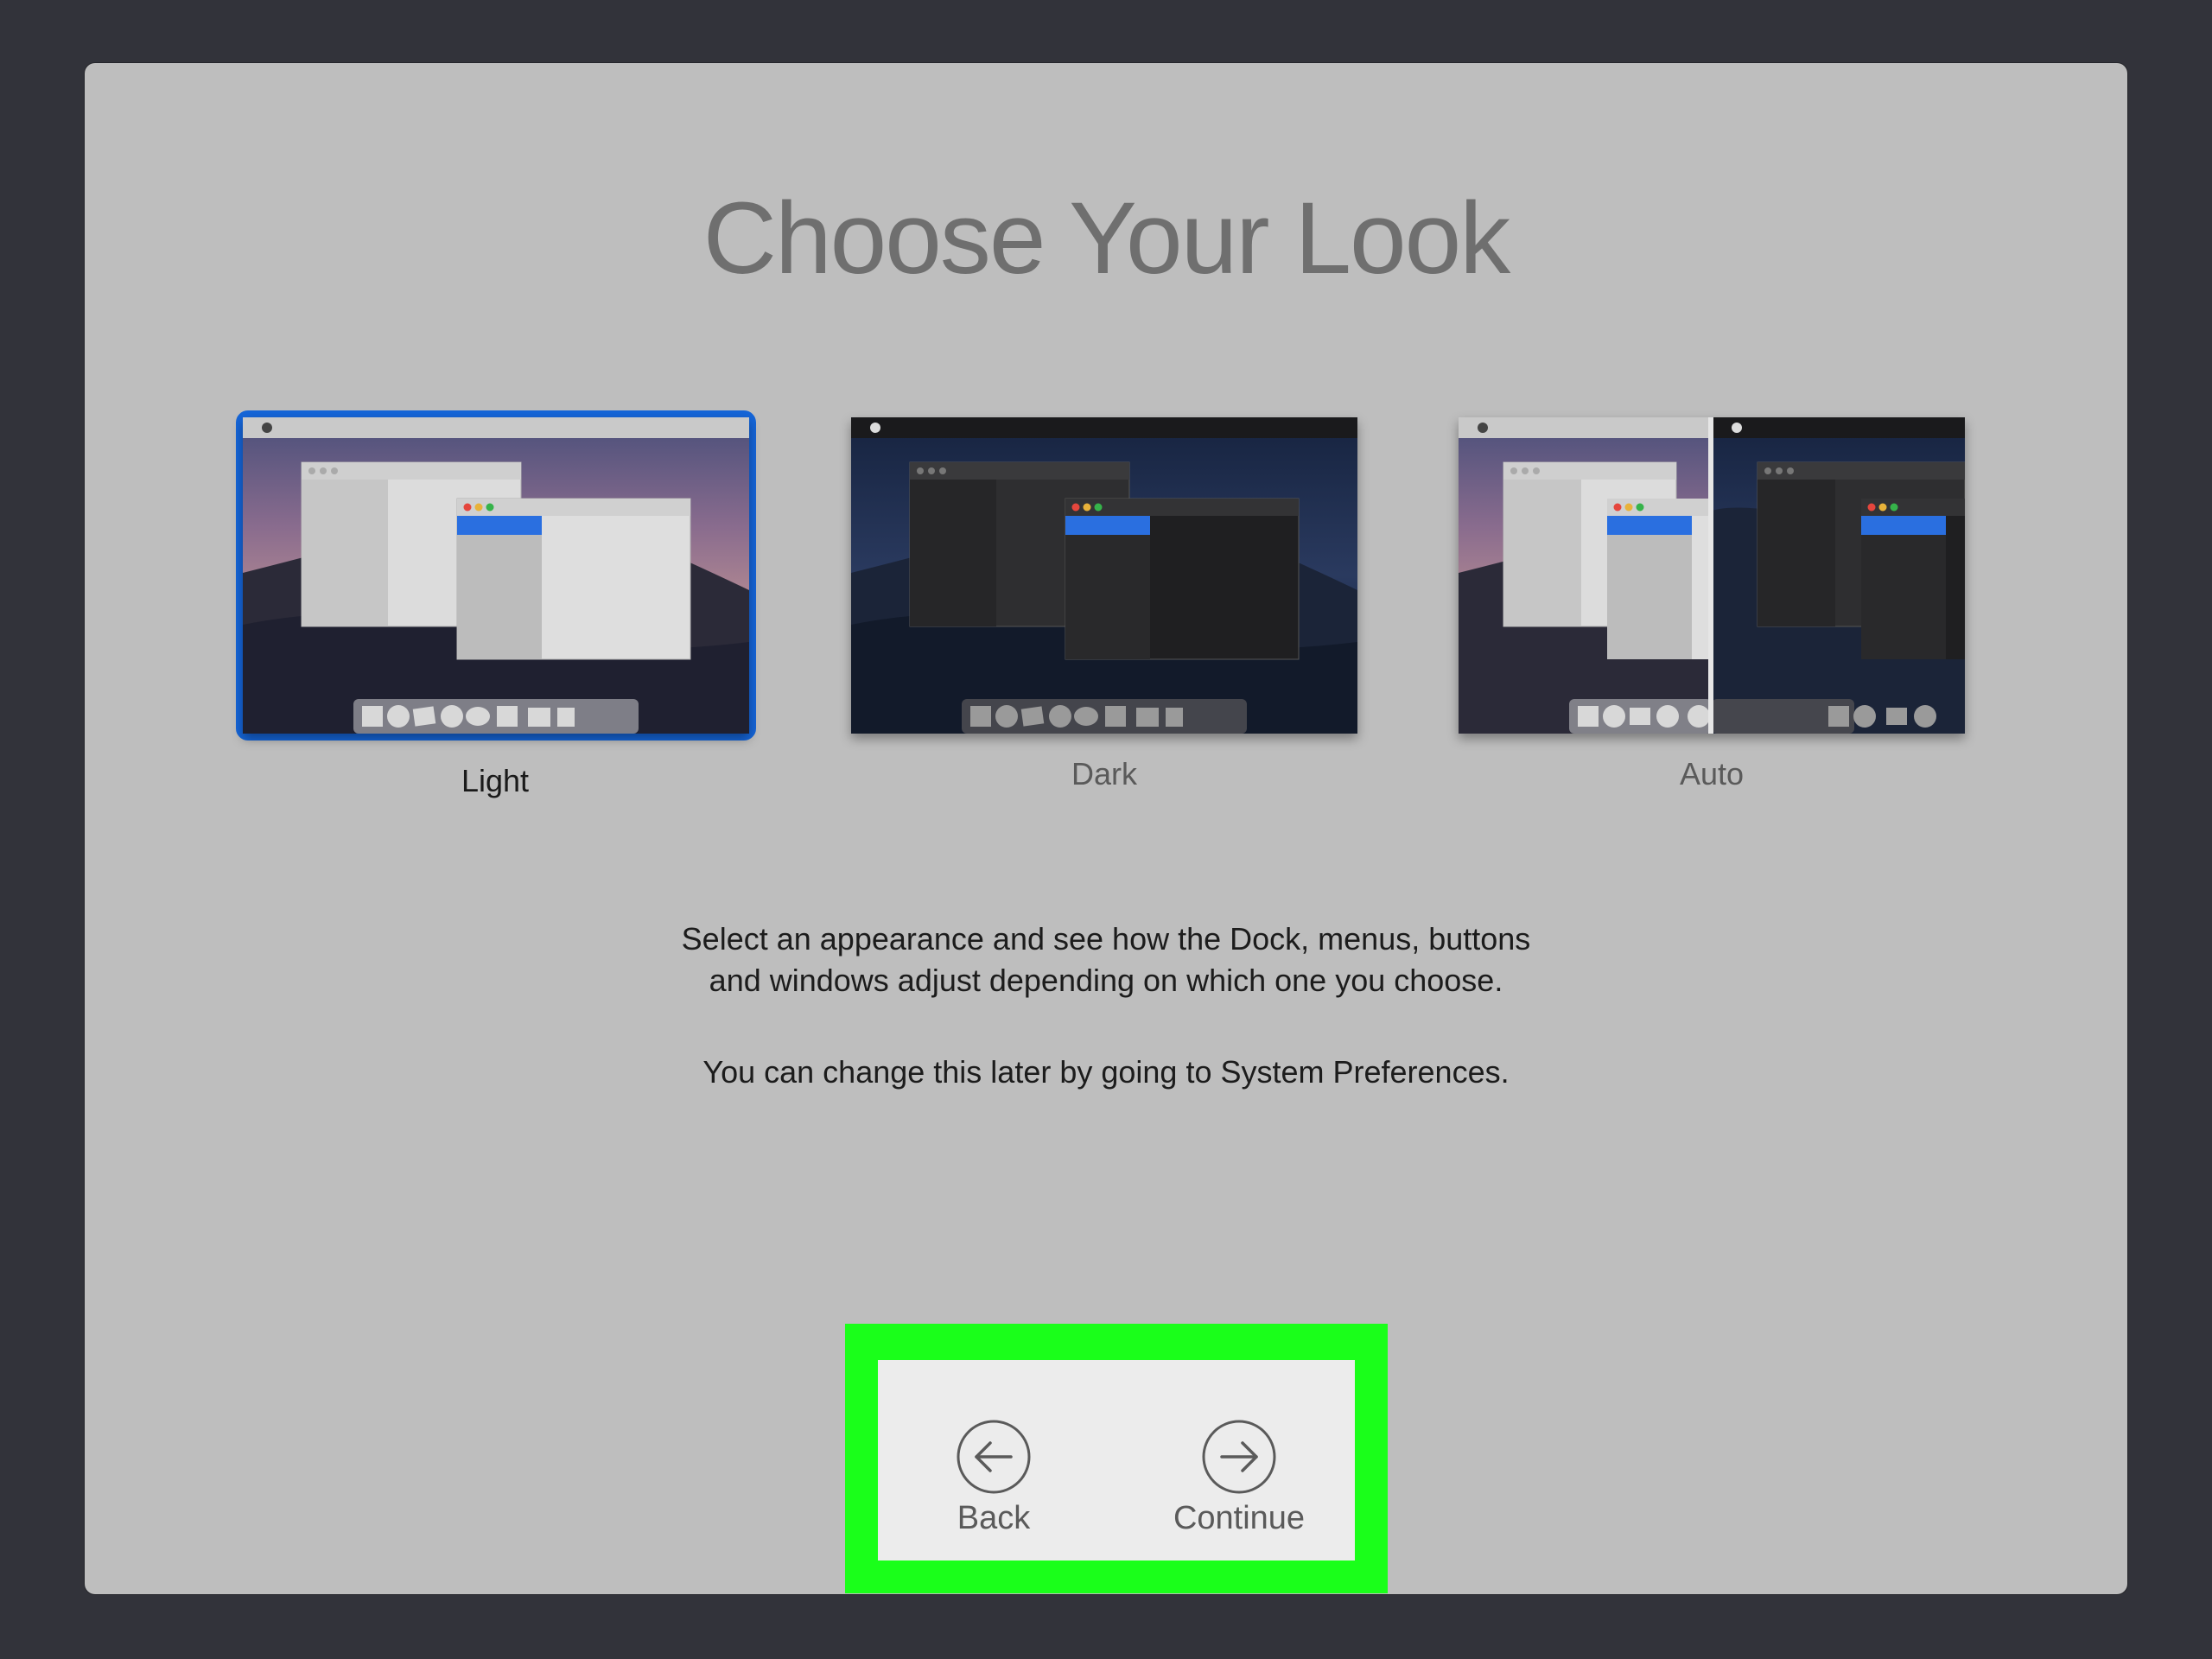  What do you see at coordinates (495, 780) in the screenshot?
I see `option-label-light: Light` at bounding box center [495, 780].